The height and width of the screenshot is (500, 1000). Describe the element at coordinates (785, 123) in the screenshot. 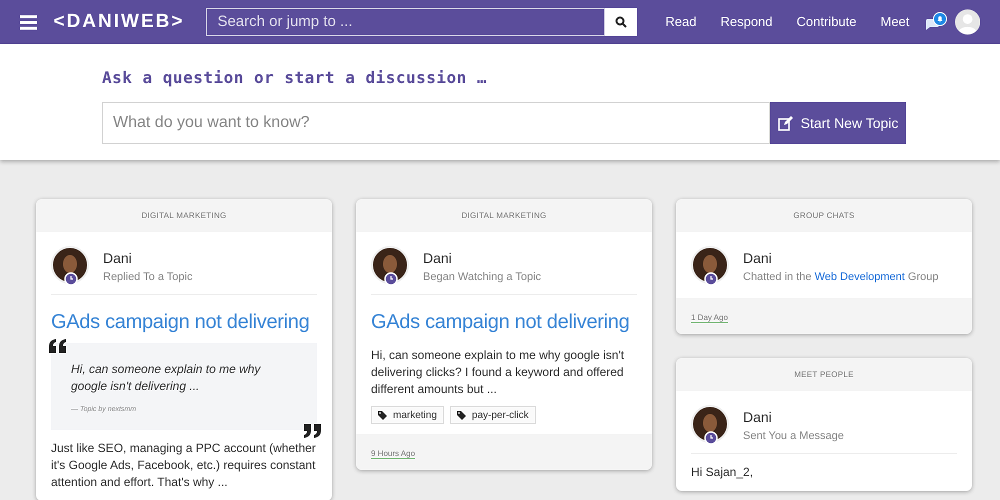

I see `edit-icon` at that location.